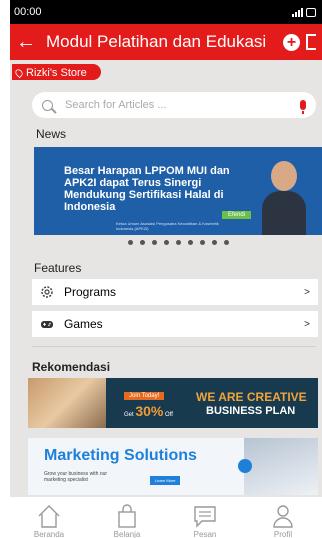  Describe the element at coordinates (165, 480) in the screenshot. I see `learn-more-button: Learn More` at that location.